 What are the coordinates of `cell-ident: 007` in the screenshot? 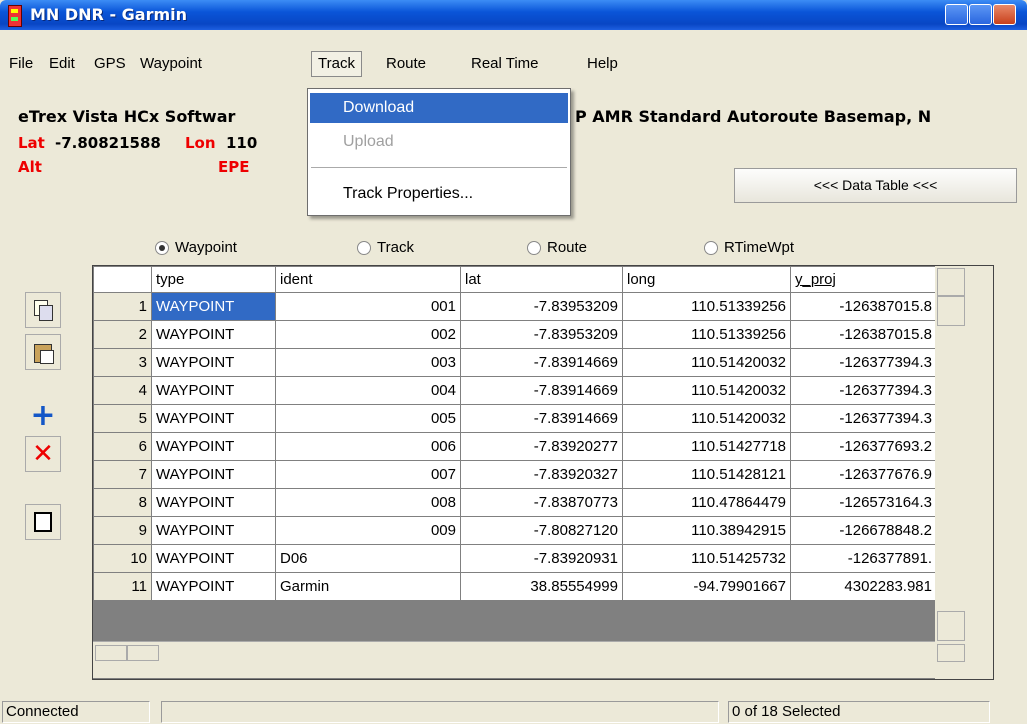 It's located at (368, 474).